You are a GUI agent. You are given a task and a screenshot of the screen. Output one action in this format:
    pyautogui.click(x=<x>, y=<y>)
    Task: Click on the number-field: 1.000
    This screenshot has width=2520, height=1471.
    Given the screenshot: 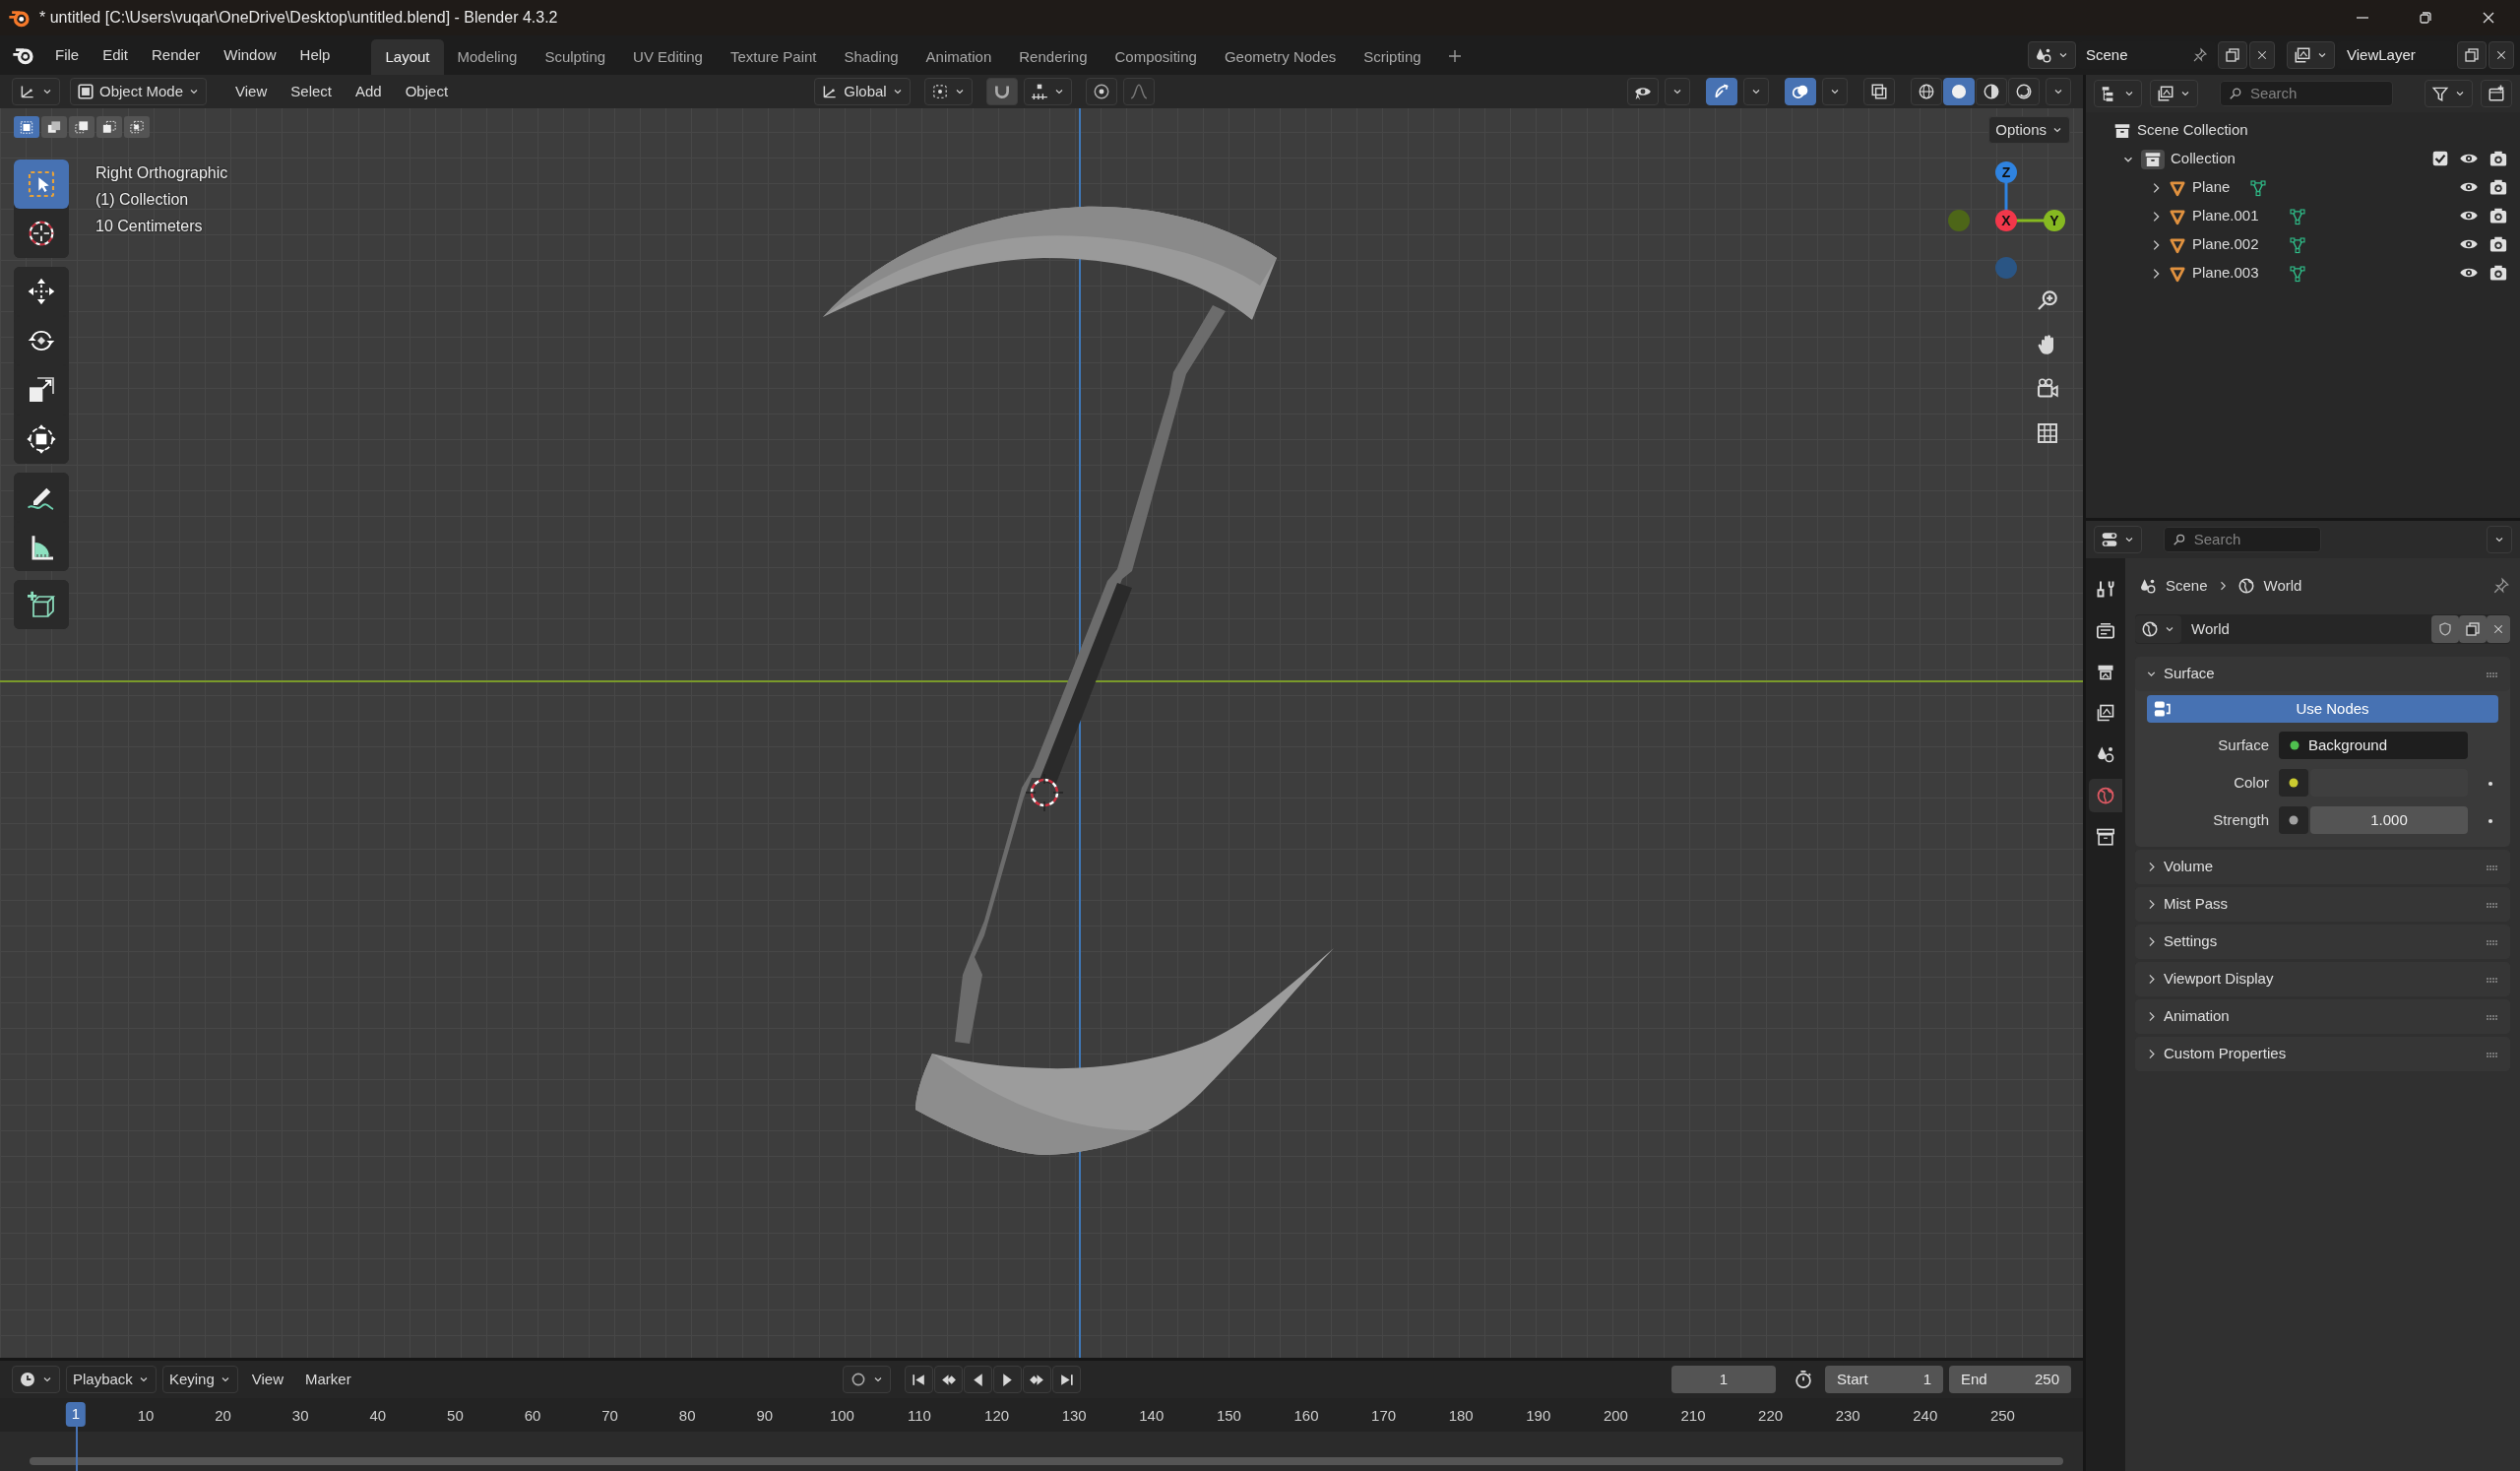 What is the action you would take?
    pyautogui.click(x=2389, y=820)
    